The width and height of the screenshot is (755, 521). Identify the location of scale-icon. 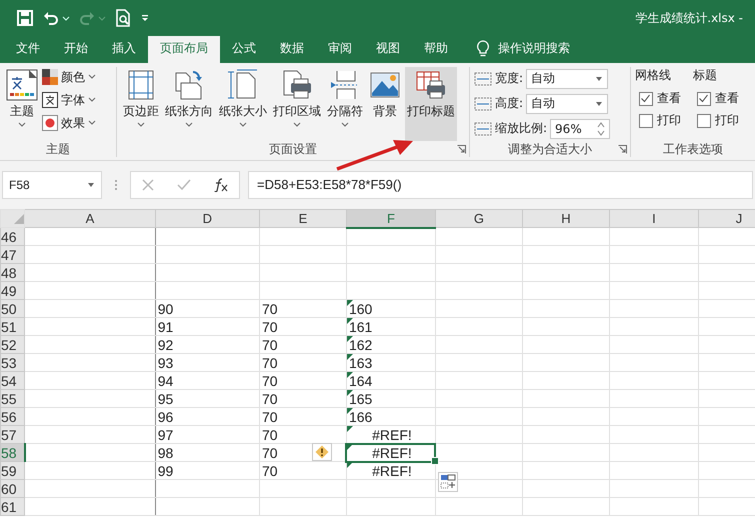
(483, 79).